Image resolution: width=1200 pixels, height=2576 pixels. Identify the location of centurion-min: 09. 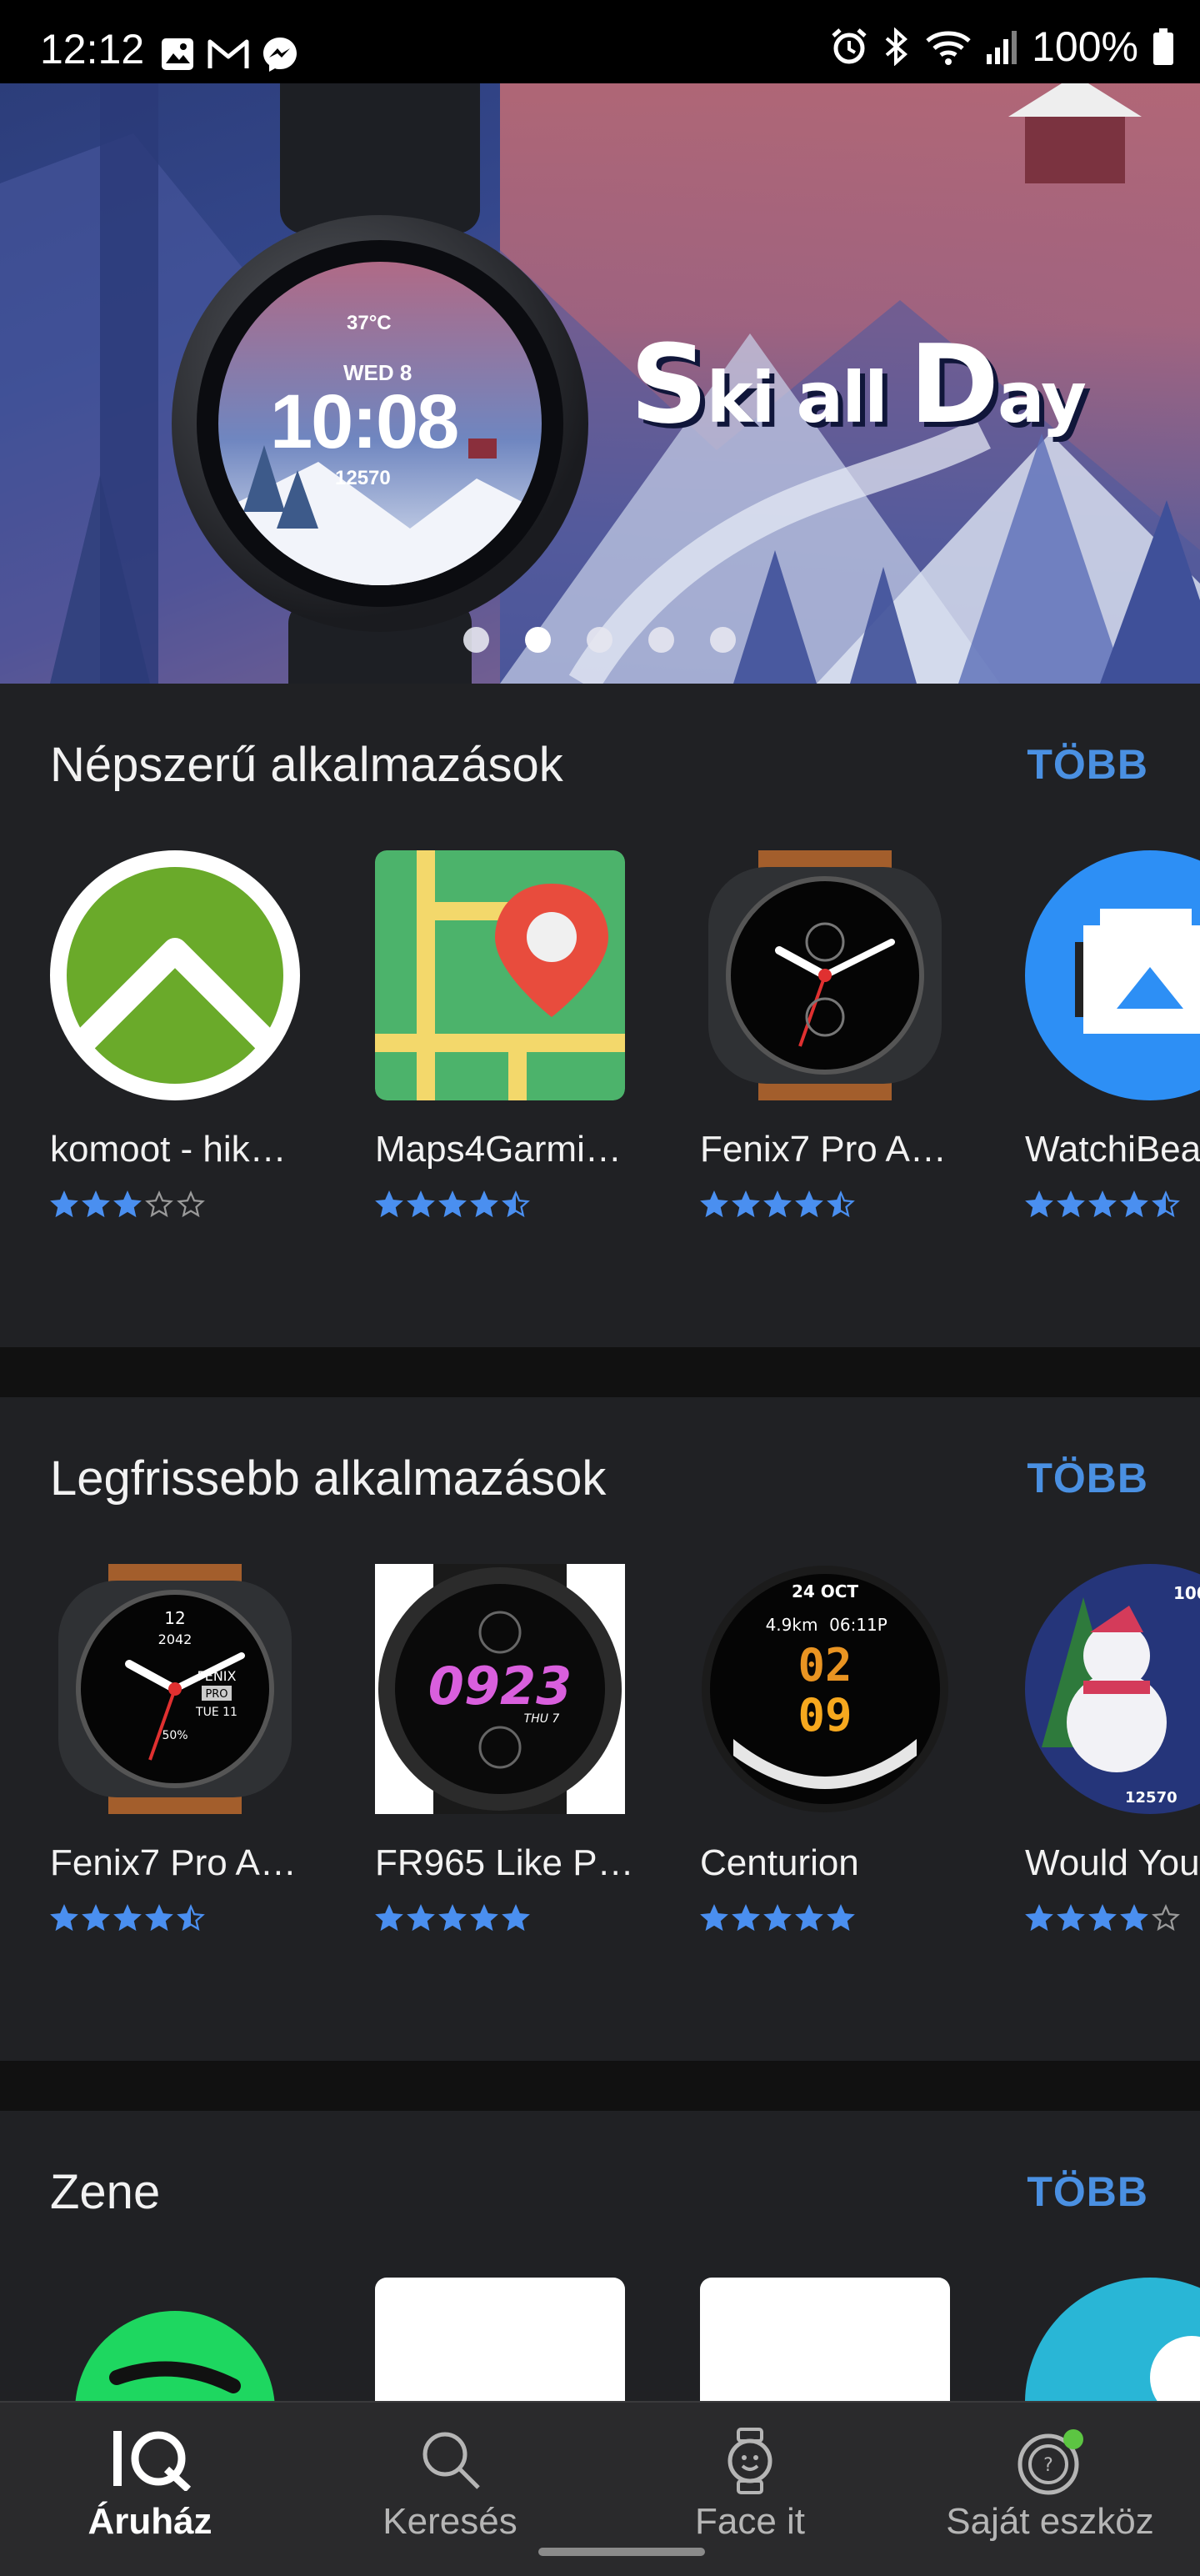
(825, 1715).